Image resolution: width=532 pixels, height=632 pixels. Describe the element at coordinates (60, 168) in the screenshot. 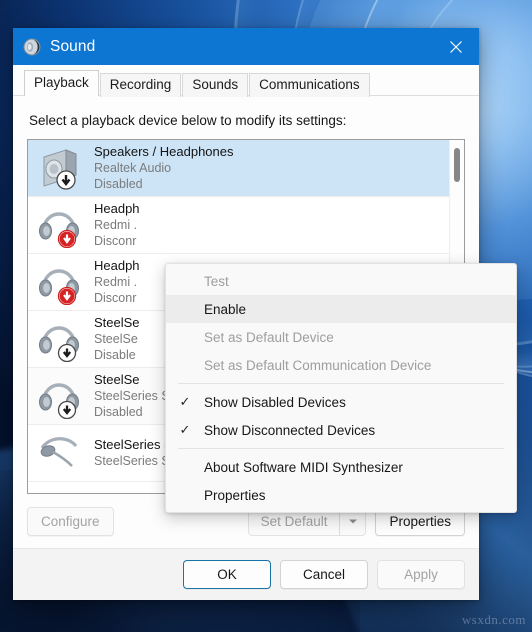

I see `speaker-box-icon` at that location.